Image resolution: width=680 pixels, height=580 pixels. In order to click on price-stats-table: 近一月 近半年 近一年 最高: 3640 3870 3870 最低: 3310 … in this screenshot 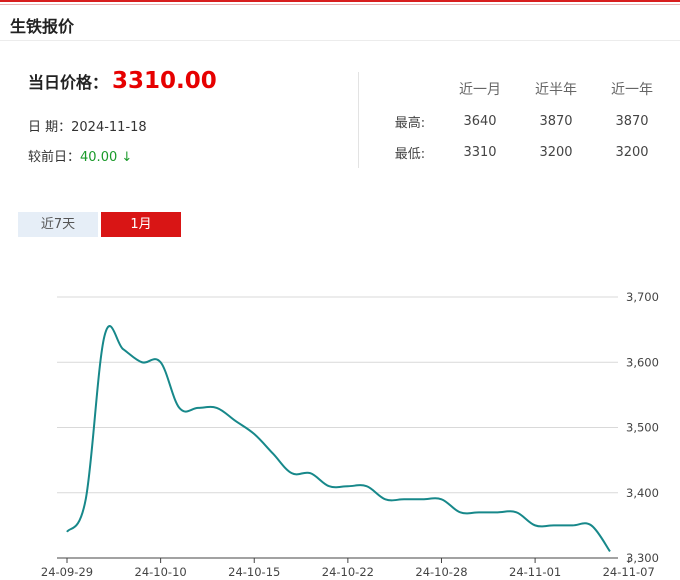, I will do `click(524, 123)`.